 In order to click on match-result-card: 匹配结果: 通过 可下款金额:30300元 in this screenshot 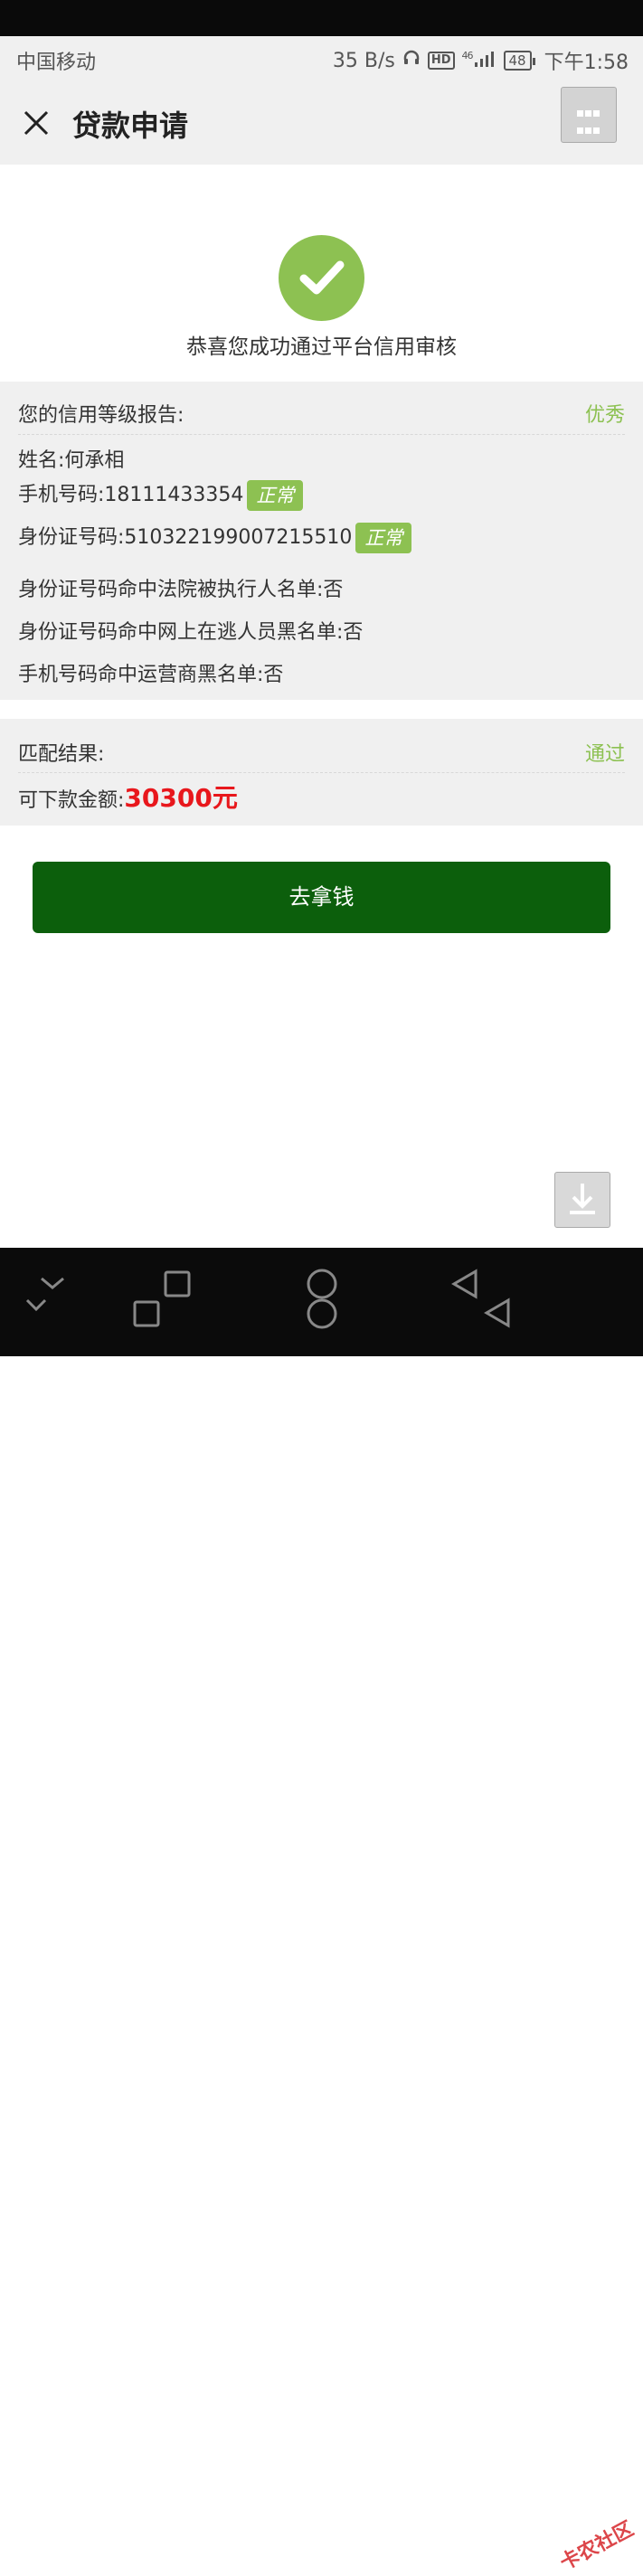, I will do `click(321, 772)`.